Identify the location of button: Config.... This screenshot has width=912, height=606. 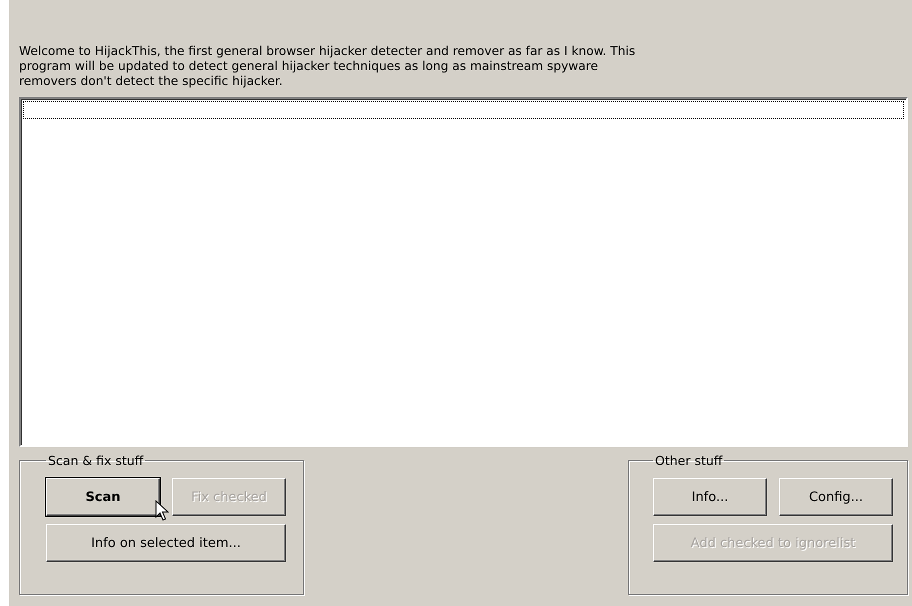
(836, 497).